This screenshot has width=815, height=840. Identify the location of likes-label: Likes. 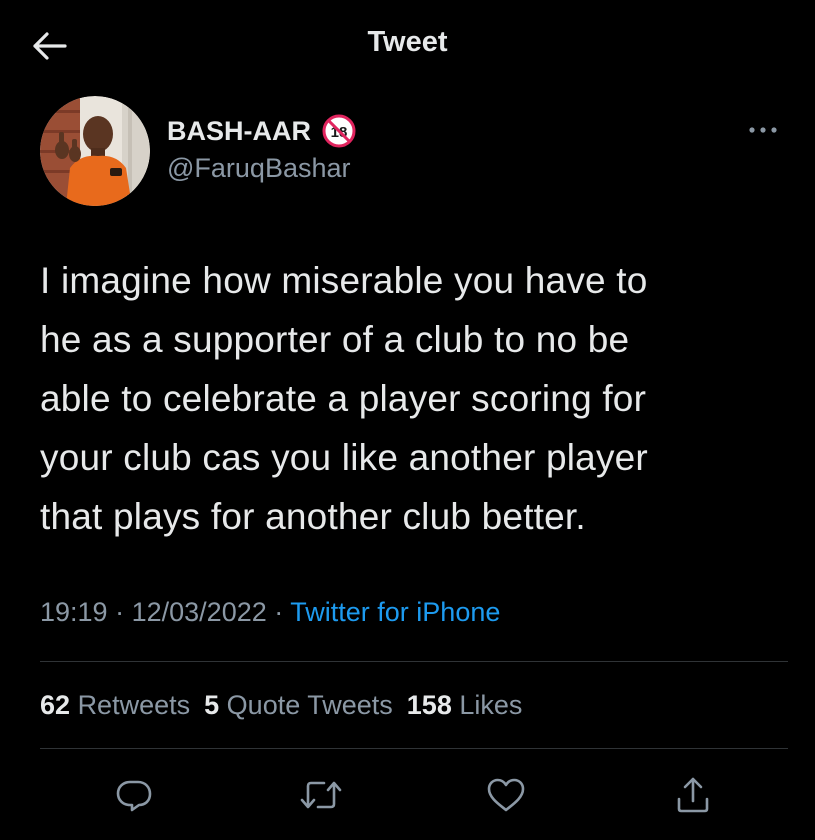
(491, 705).